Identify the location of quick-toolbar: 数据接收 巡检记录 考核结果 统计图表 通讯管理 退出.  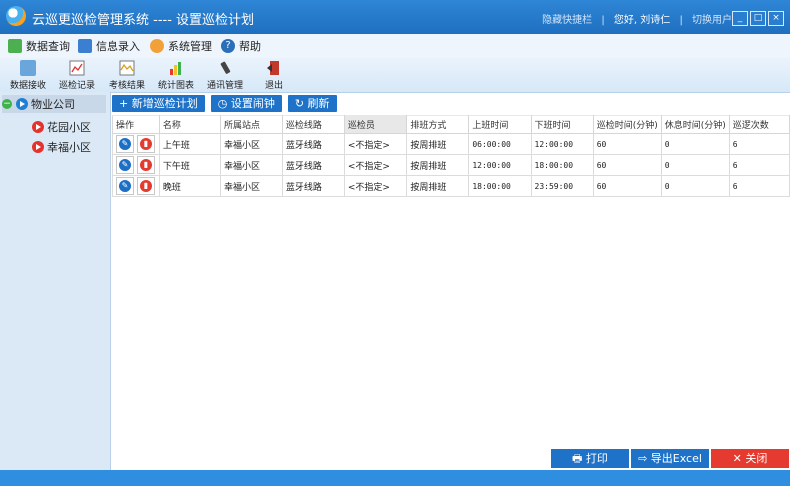
(395, 75).